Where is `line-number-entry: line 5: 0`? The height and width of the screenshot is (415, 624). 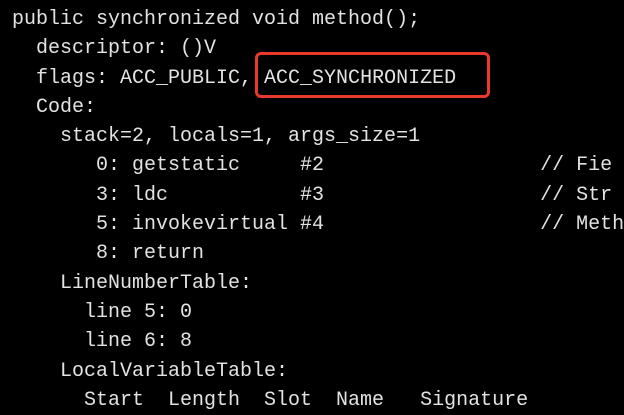 line-number-entry: line 5: 0 is located at coordinates (102, 312).